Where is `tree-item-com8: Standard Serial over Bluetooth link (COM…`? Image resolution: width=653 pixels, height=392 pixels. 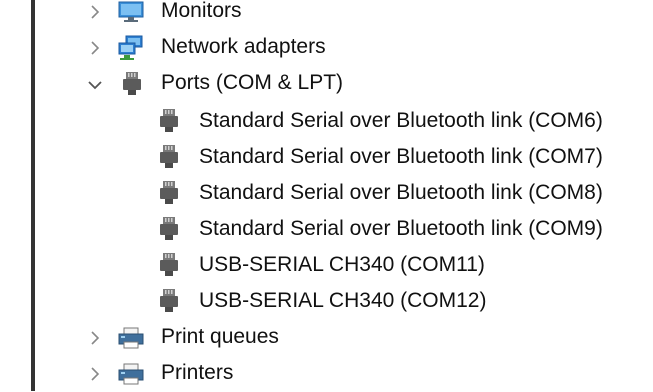 tree-item-com8: Standard Serial over Bluetooth link (COM… is located at coordinates (326, 193).